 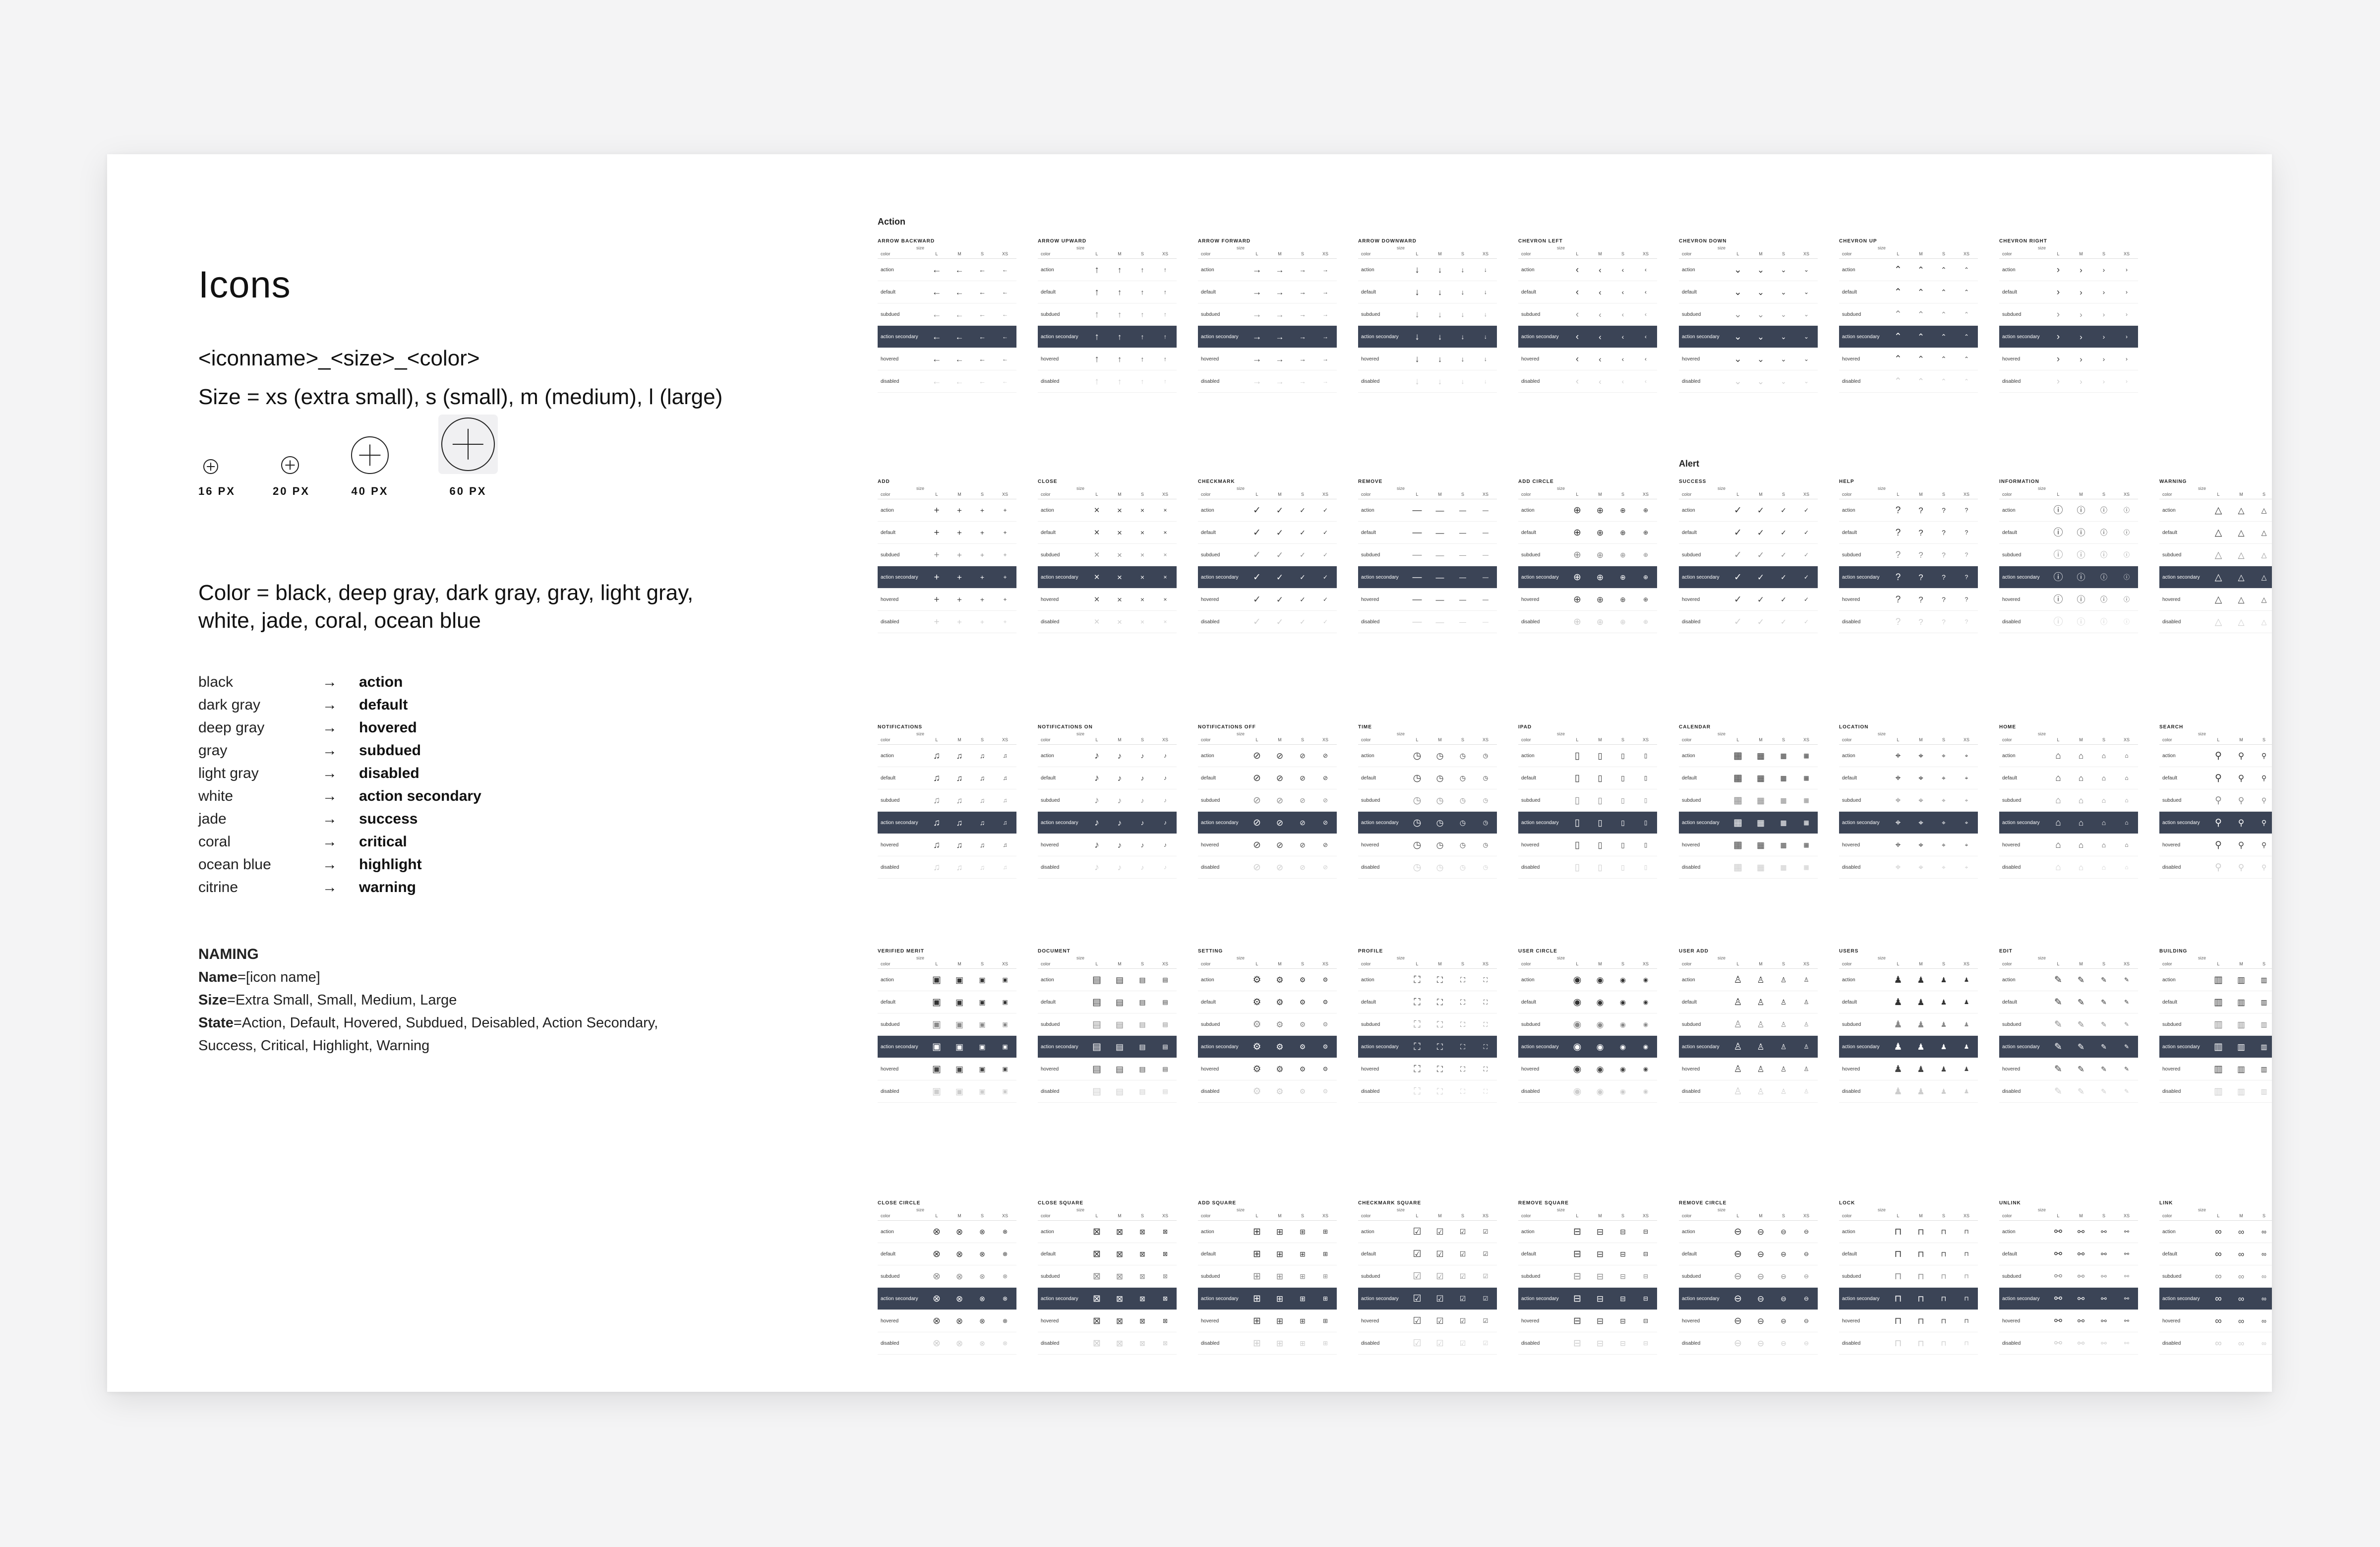 I want to click on glyph-icon: ⊓, so click(x=1966, y=1276).